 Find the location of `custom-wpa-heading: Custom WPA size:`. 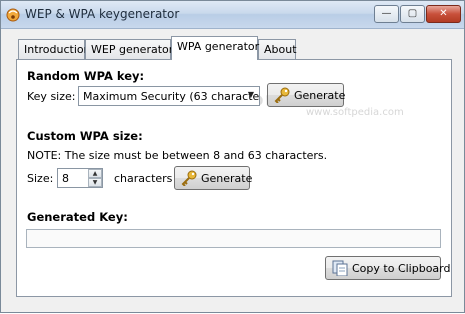

custom-wpa-heading: Custom WPA size: is located at coordinates (85, 136).